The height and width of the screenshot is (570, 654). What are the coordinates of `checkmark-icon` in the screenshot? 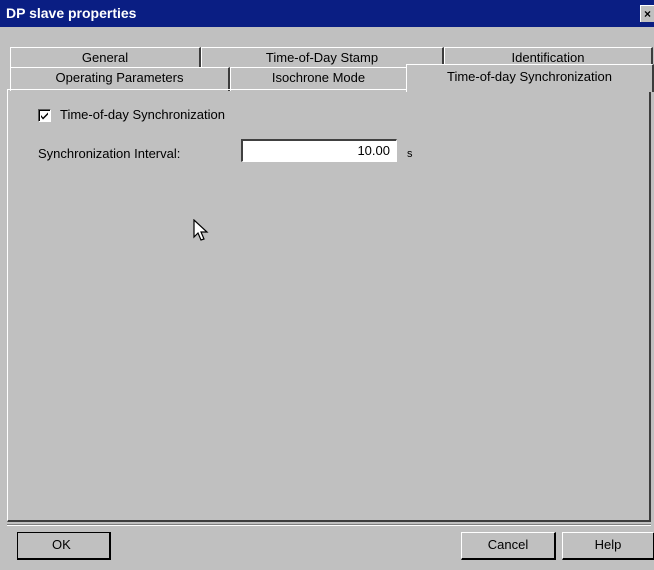 It's located at (44, 116).